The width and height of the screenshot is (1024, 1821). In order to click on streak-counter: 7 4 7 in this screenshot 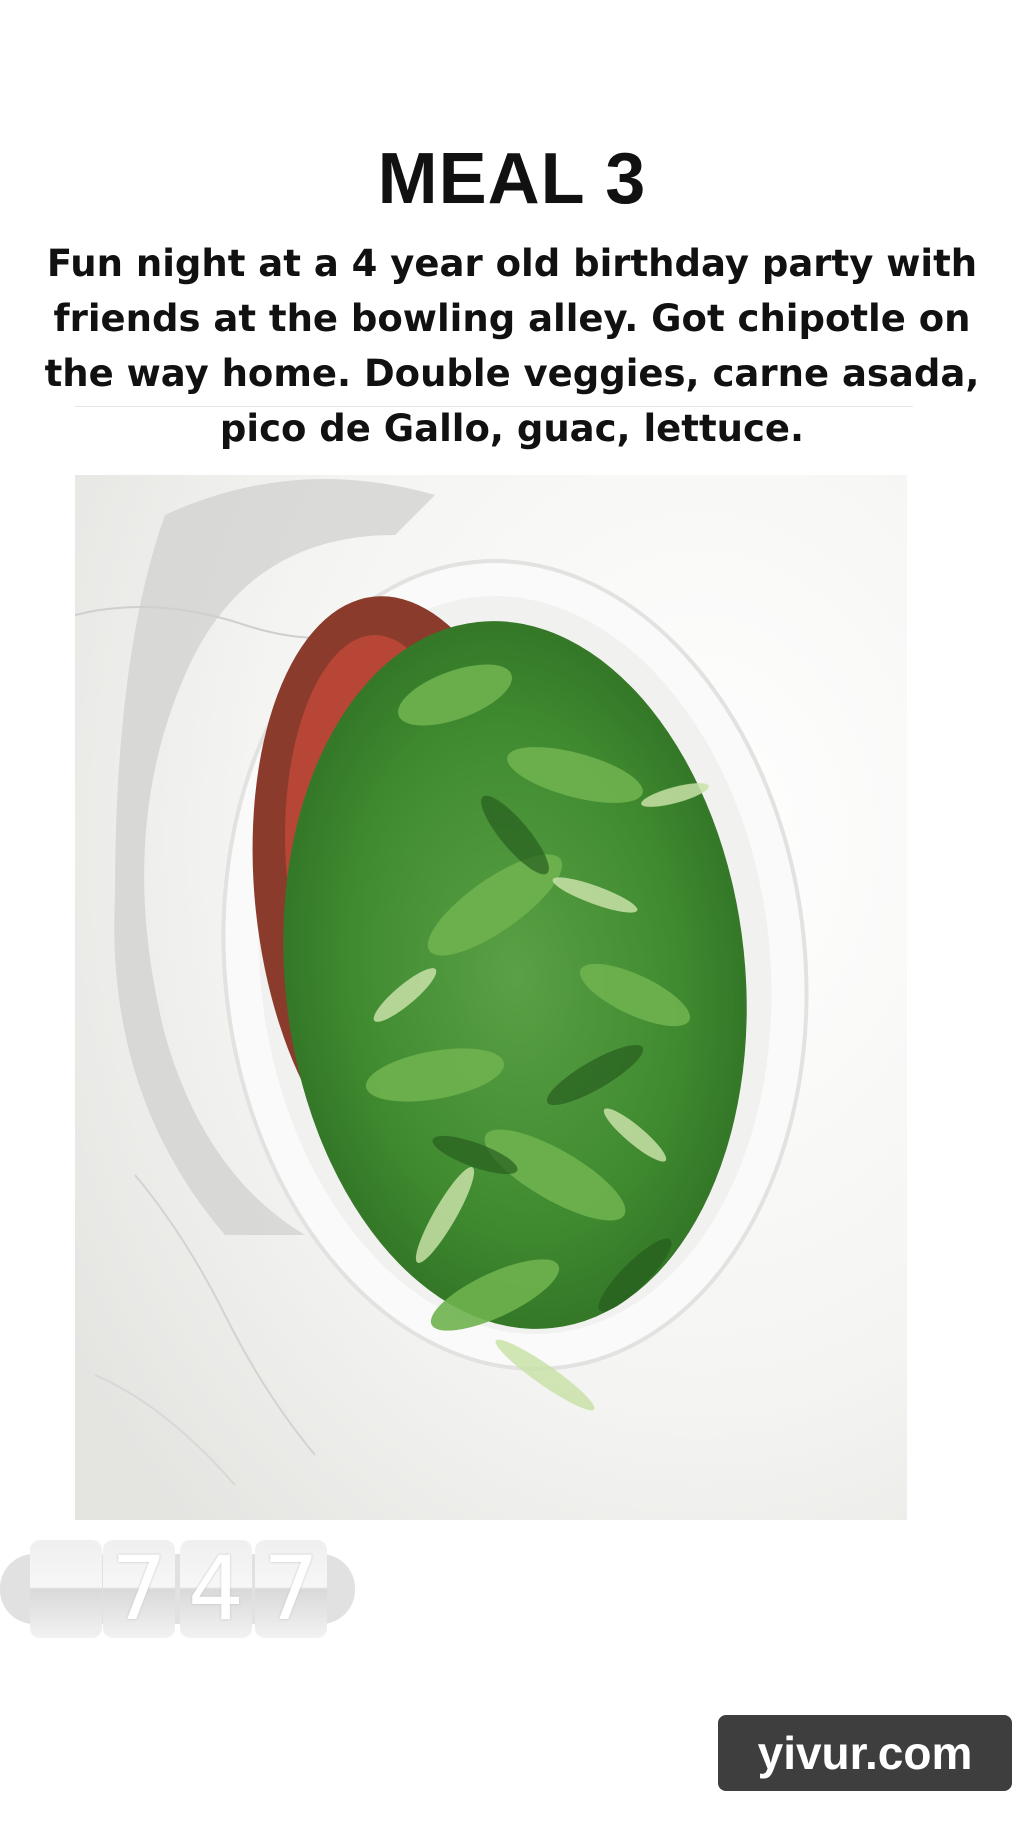, I will do `click(180, 1590)`.